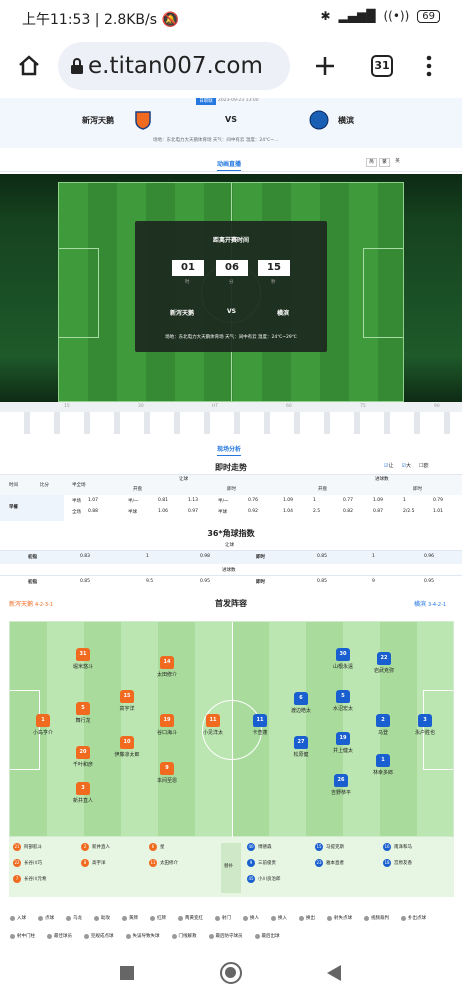 This screenshot has width=462, height=1000. Describe the element at coordinates (384, 658) in the screenshot. I see `away_players-jersey: 22` at that location.